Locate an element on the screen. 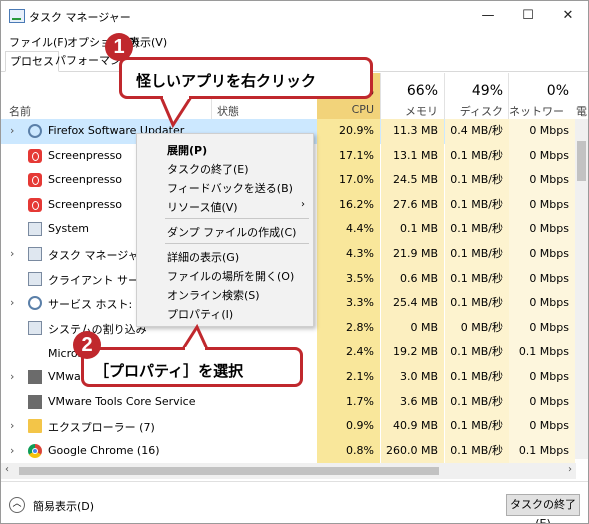 This screenshot has width=589, height=524. callout-1: 怪しいアプリを右クリック is located at coordinates (246, 78).